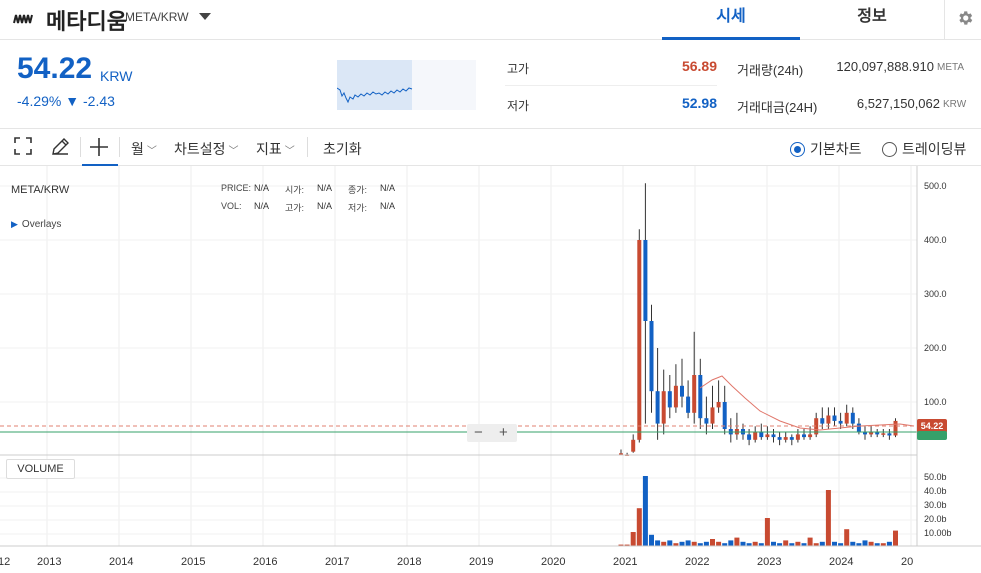  I want to click on price-unit: KRW, so click(116, 76).